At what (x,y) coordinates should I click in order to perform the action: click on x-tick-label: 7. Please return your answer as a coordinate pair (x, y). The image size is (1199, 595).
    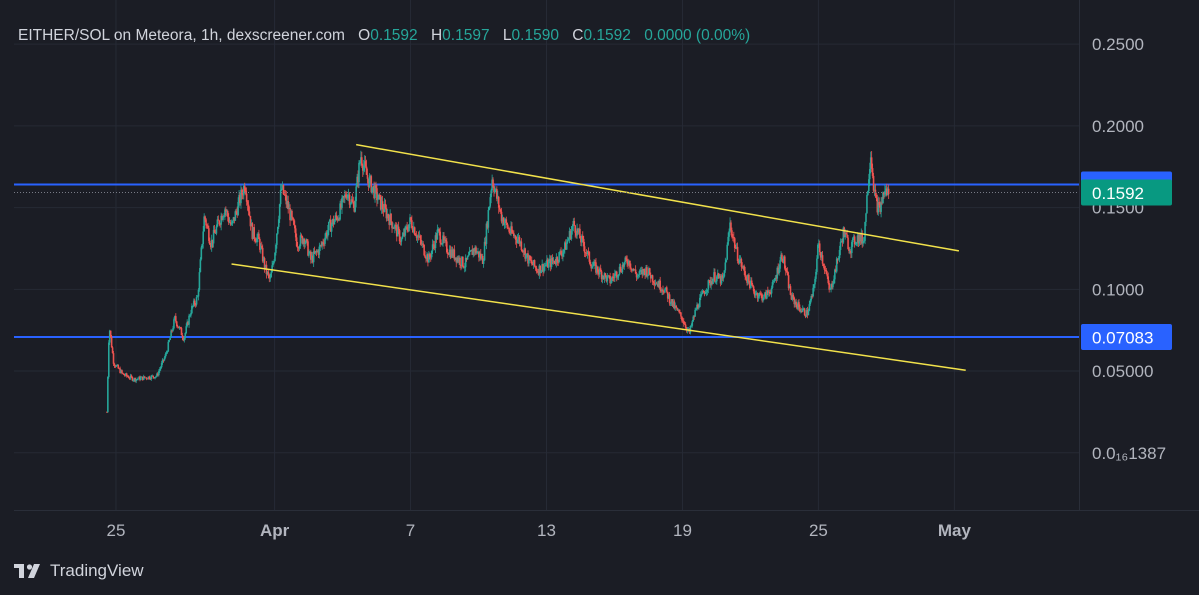
    Looking at the image, I should click on (410, 530).